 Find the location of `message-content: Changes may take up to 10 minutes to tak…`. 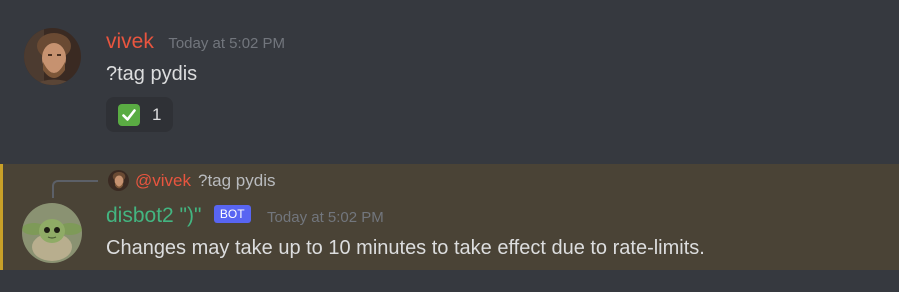

message-content: Changes may take up to 10 minutes to tak… is located at coordinates (405, 248).